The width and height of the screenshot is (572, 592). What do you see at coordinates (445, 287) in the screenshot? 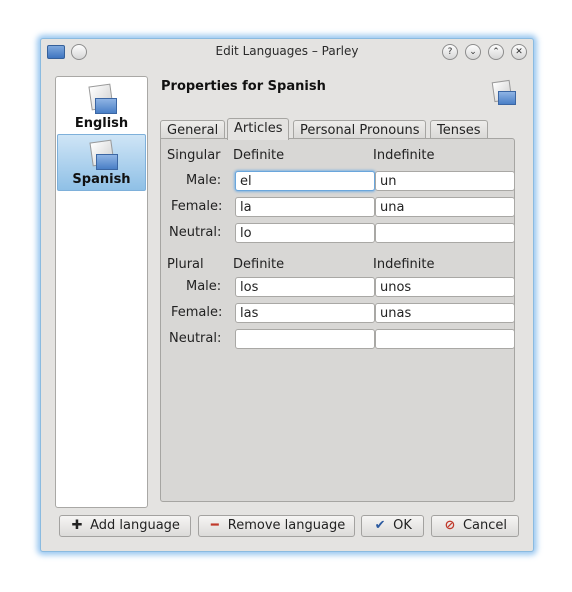
I see `plural-male-indefinite-input` at bounding box center [445, 287].